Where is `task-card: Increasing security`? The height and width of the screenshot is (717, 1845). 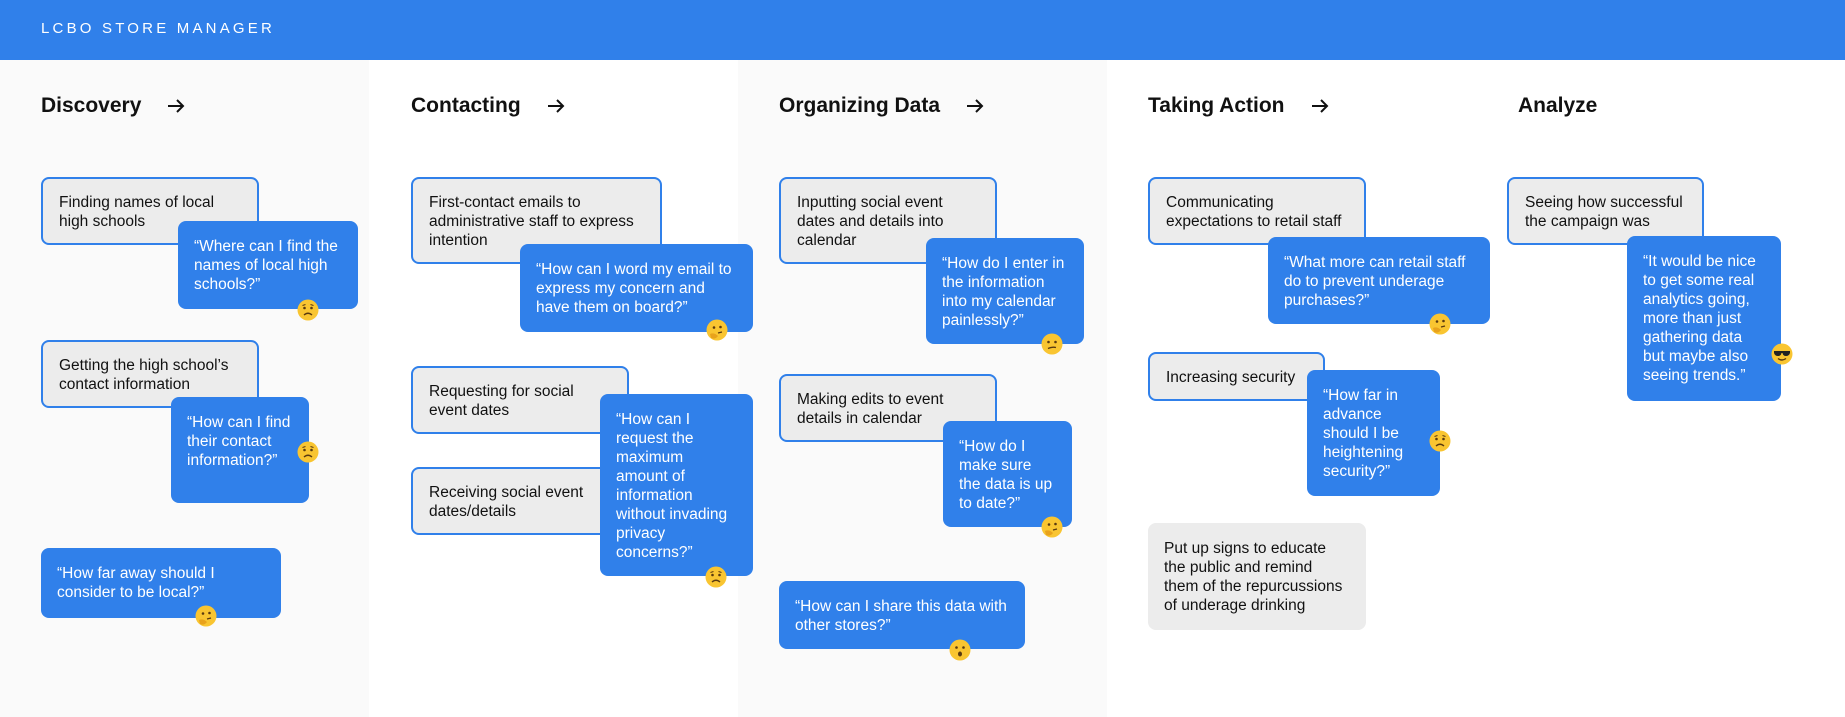
task-card: Increasing security is located at coordinates (1236, 376).